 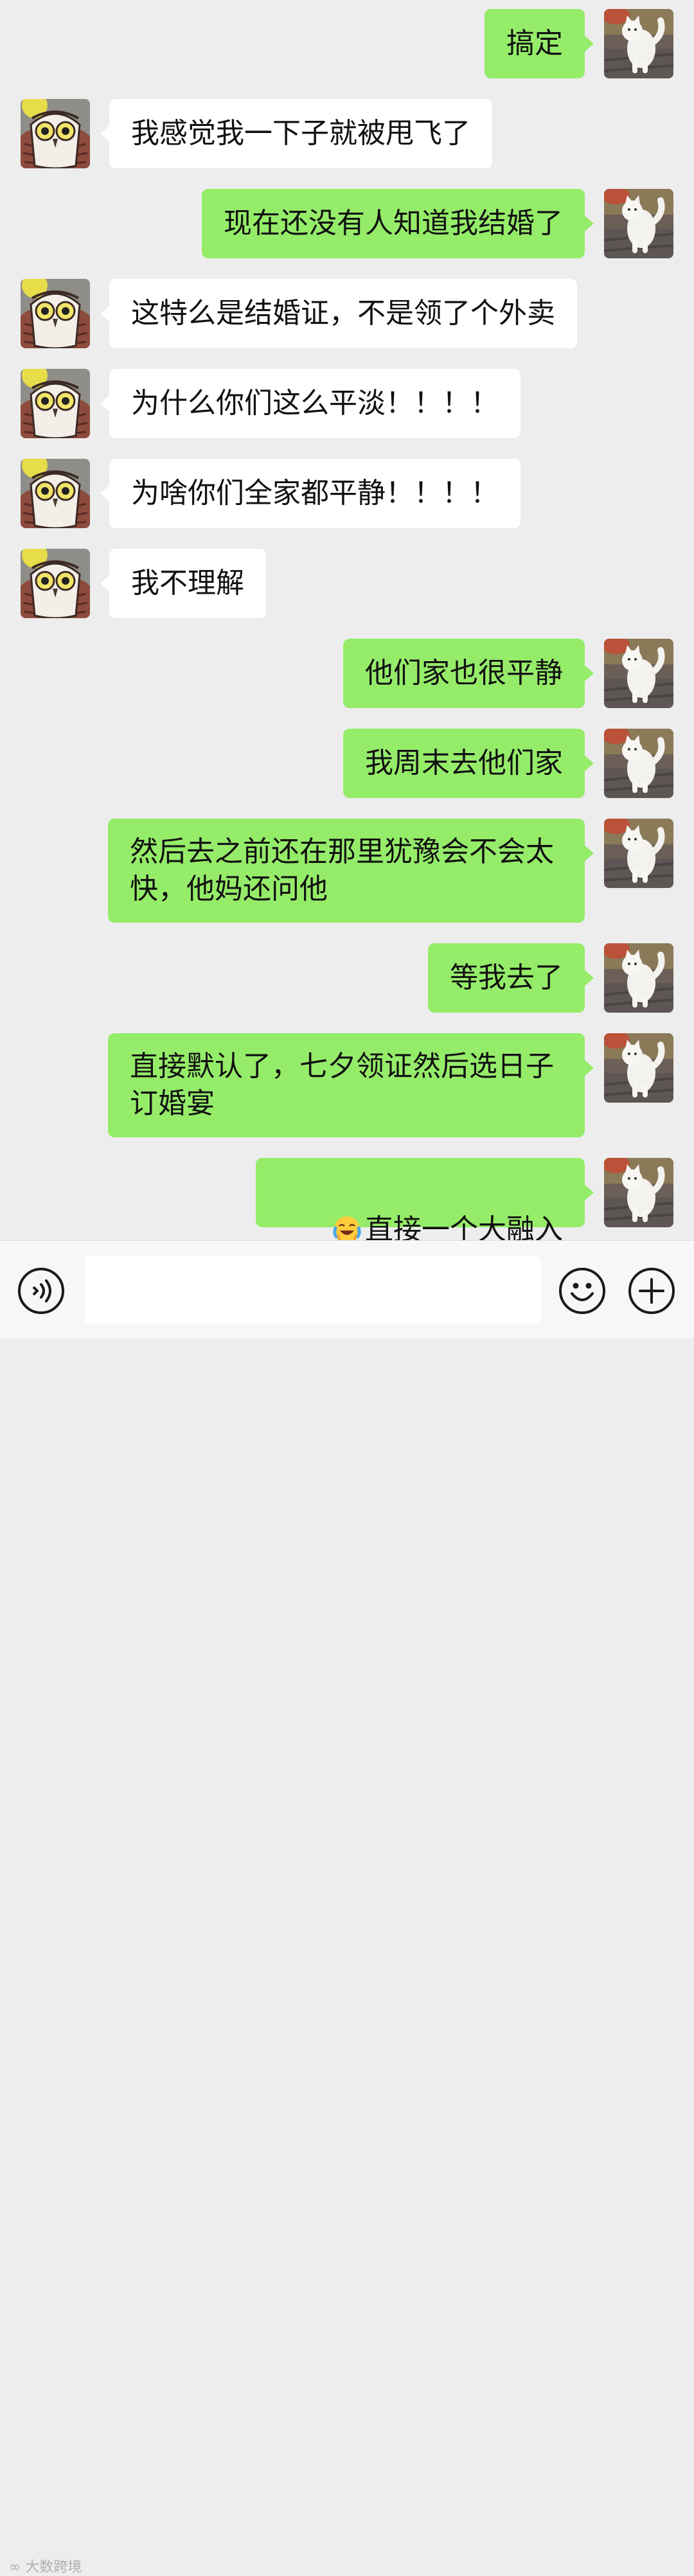 I want to click on message-bubble: 我周末去他们家, so click(x=468, y=764).